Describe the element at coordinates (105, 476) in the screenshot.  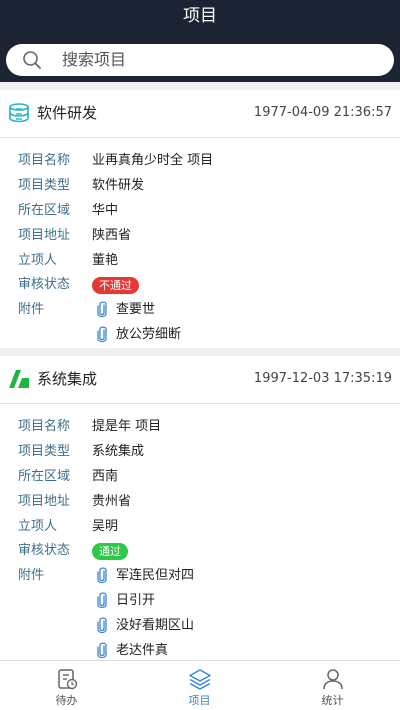
I see `value-region: 西南` at that location.